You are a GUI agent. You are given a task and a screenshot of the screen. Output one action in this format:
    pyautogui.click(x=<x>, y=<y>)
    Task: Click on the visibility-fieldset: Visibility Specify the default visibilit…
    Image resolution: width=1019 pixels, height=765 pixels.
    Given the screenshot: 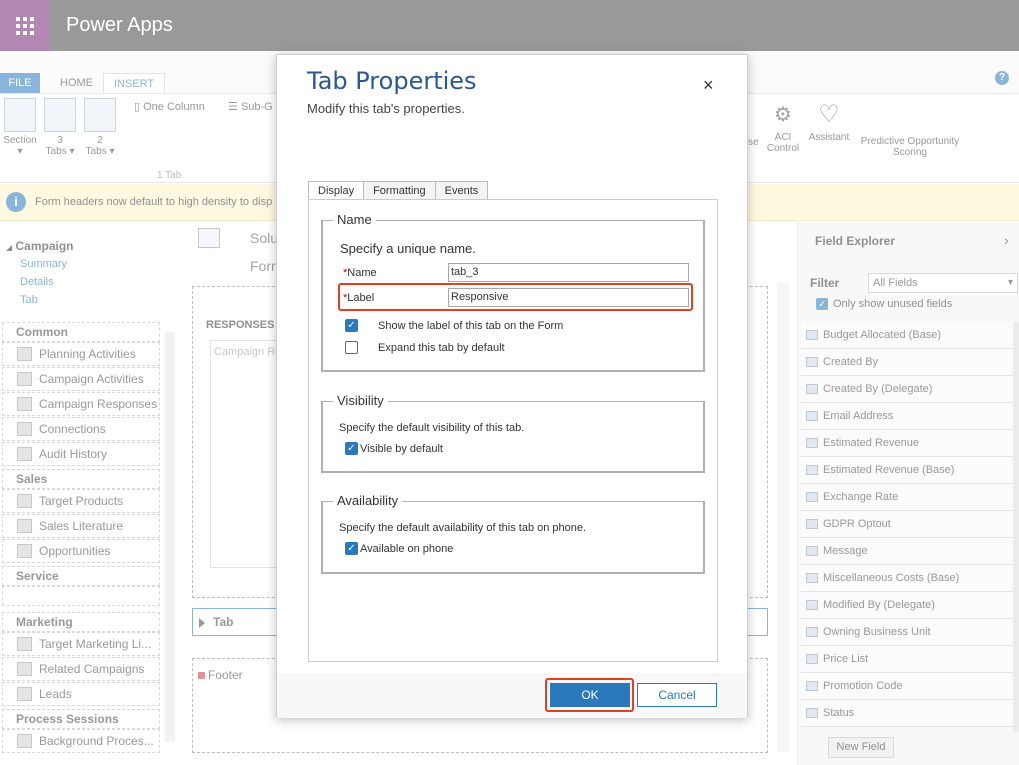 What is the action you would take?
    pyautogui.click(x=513, y=433)
    